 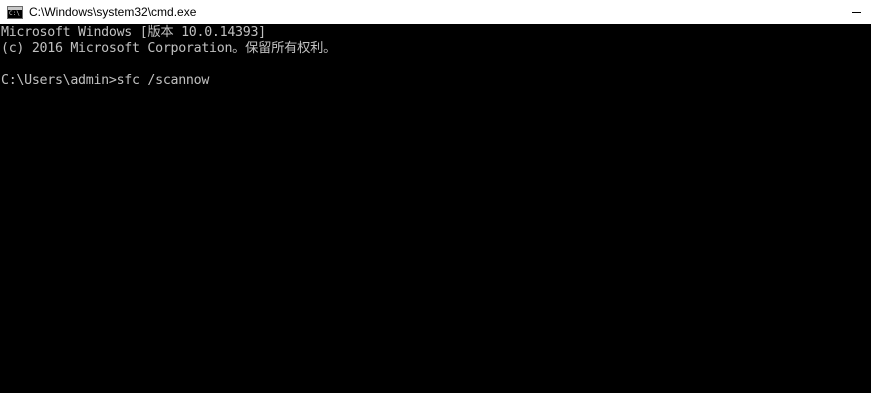 I want to click on title-bar: C:\Windows\system32\cmd.exe, so click(x=435, y=12).